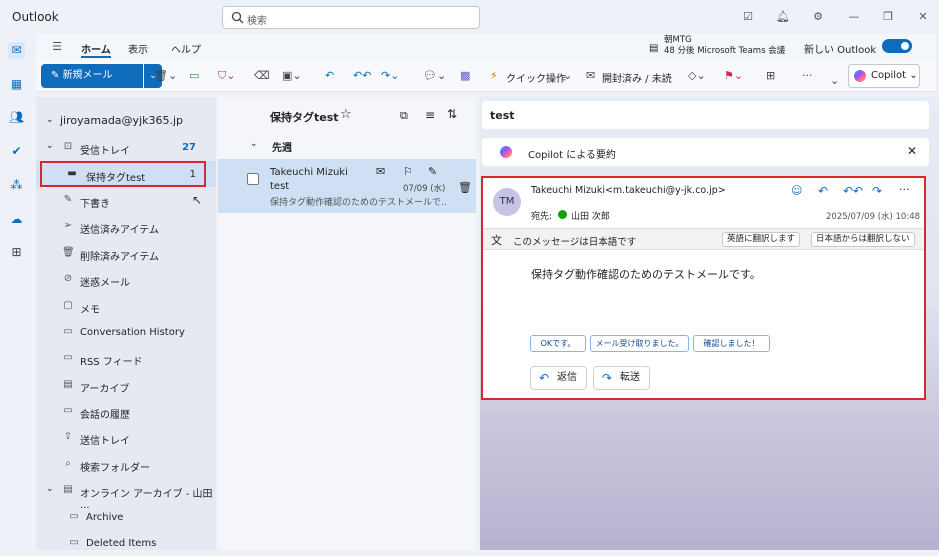 This screenshot has width=939, height=556. Describe the element at coordinates (126, 517) in the screenshot. I see `folder-archive-sub: ▭ Archive` at that location.